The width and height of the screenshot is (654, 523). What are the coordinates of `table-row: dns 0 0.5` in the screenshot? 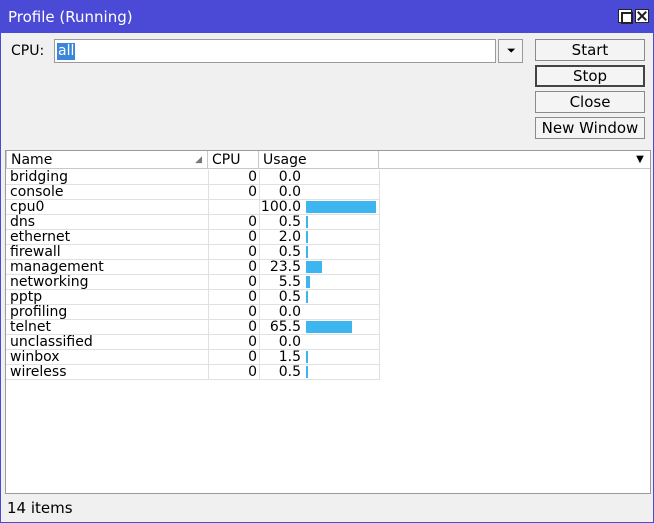 It's located at (192, 222).